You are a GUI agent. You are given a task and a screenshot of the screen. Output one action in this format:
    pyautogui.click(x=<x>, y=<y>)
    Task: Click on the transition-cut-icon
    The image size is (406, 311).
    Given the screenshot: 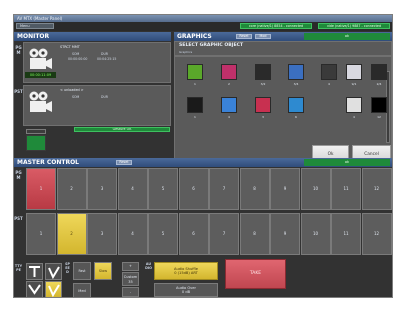 What is the action you would take?
    pyautogui.click(x=34, y=271)
    